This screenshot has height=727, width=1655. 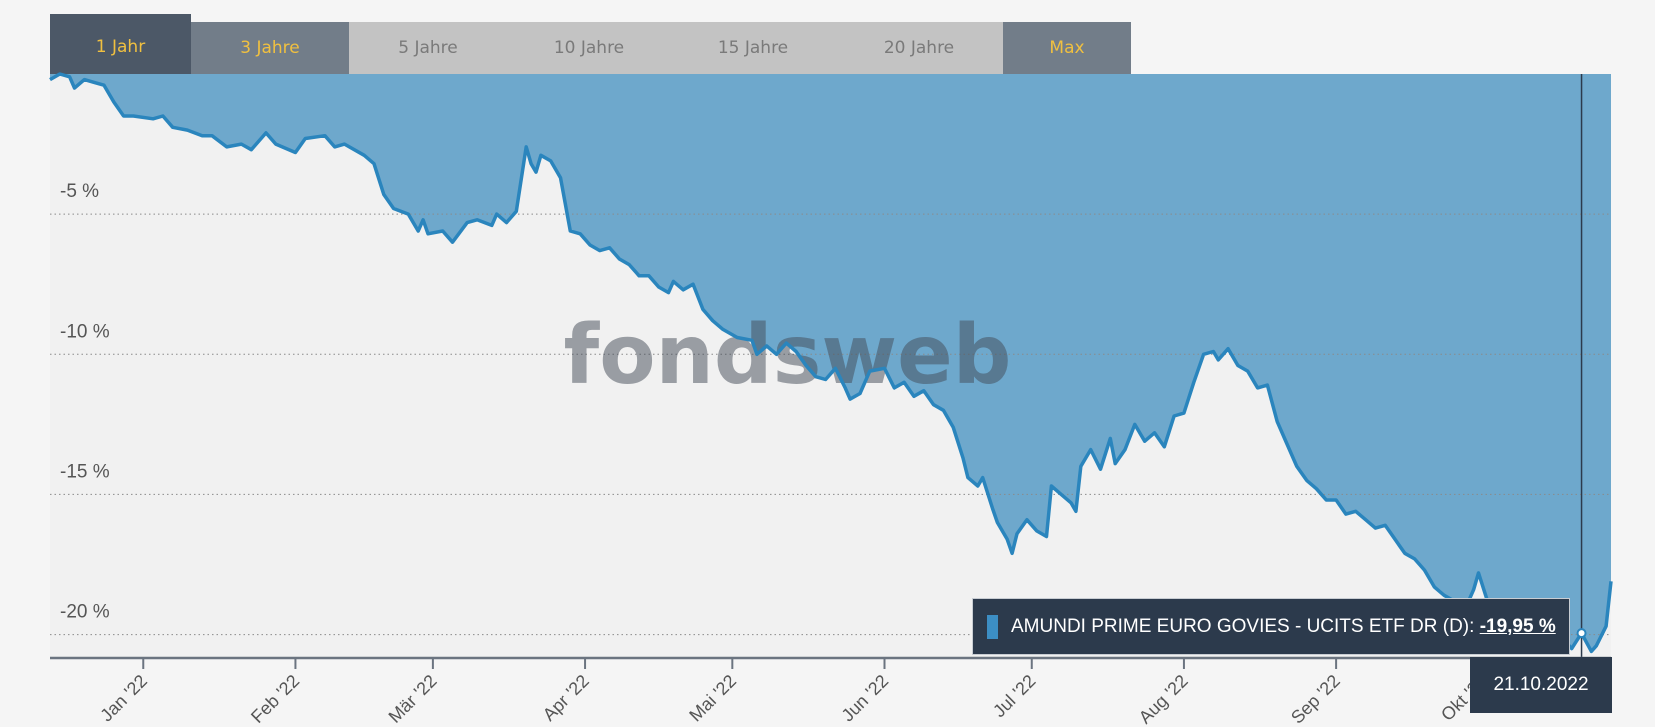 What do you see at coordinates (413, 699) in the screenshot?
I see `x-tick-label: Mär '22` at bounding box center [413, 699].